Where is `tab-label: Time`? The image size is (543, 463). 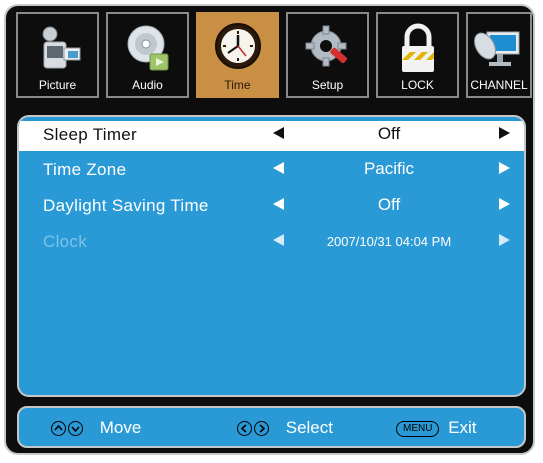
tab-label: Time is located at coordinates (237, 85).